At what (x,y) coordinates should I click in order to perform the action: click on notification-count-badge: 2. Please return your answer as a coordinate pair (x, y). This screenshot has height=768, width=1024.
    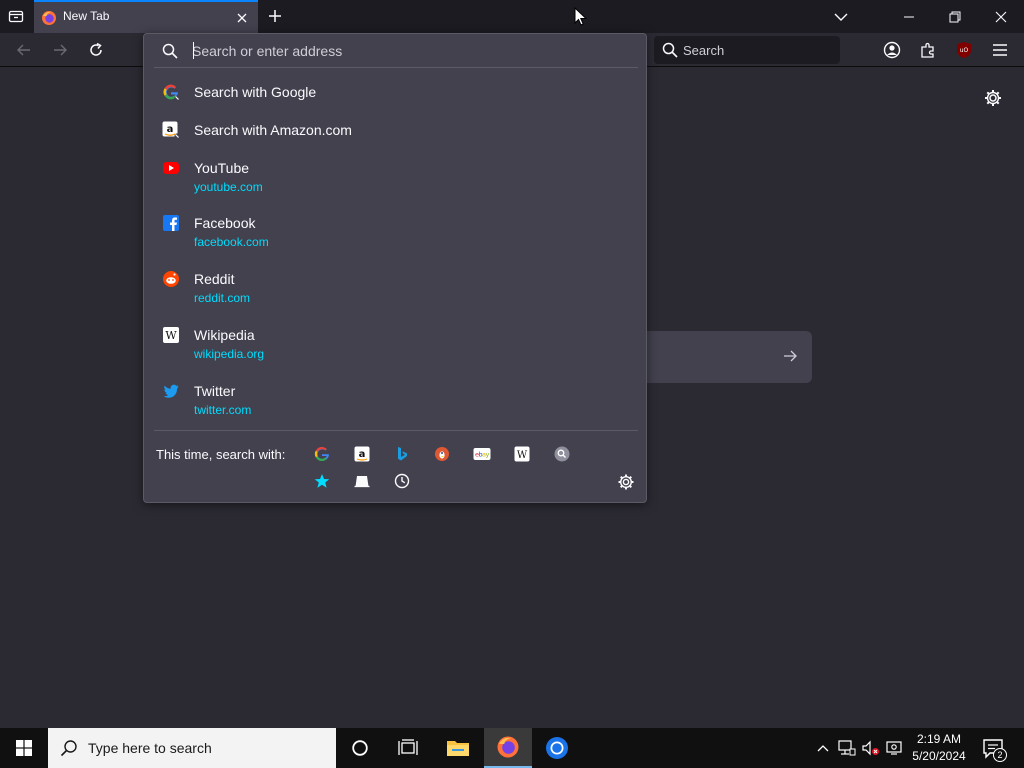
    Looking at the image, I should click on (1000, 755).